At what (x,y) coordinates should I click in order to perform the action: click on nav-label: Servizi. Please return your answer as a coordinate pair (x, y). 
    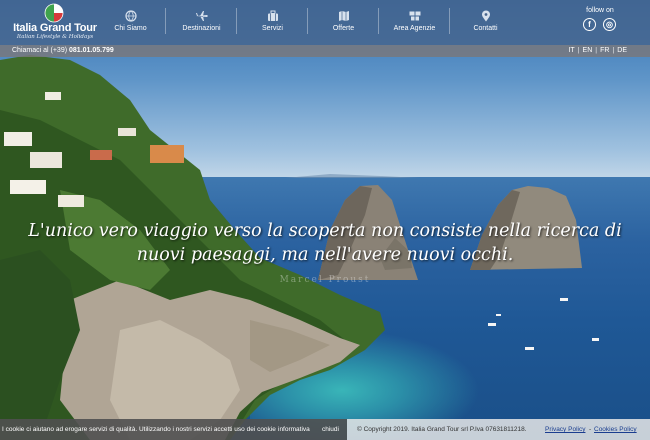
    Looking at the image, I should click on (272, 28).